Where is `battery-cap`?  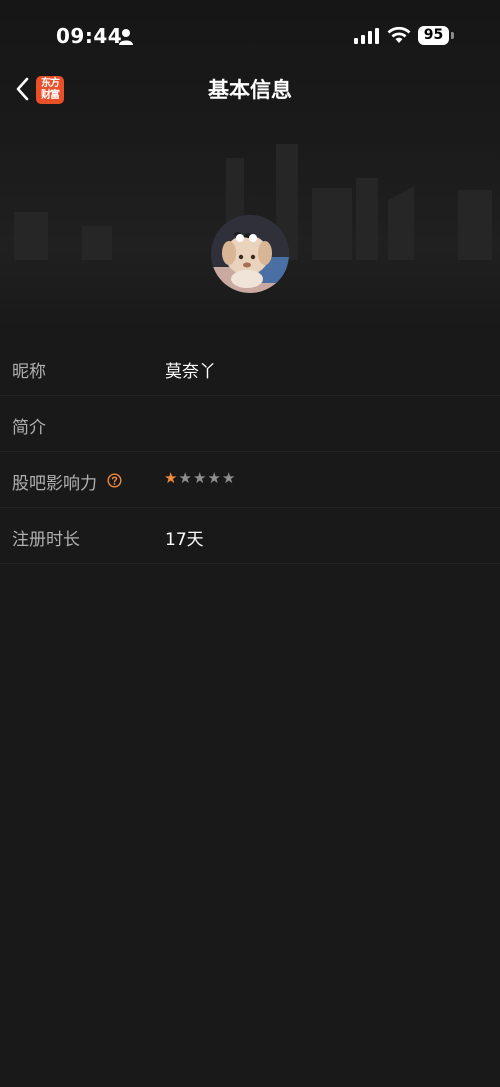
battery-cap is located at coordinates (452, 35).